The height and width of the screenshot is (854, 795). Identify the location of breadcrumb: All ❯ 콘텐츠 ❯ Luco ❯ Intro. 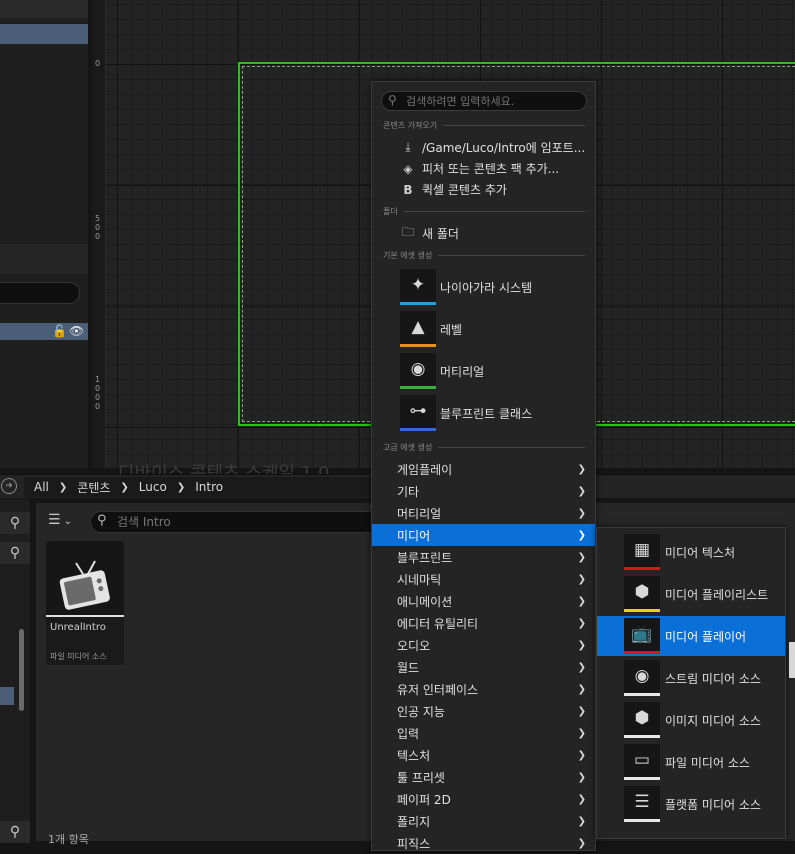
(204, 487).